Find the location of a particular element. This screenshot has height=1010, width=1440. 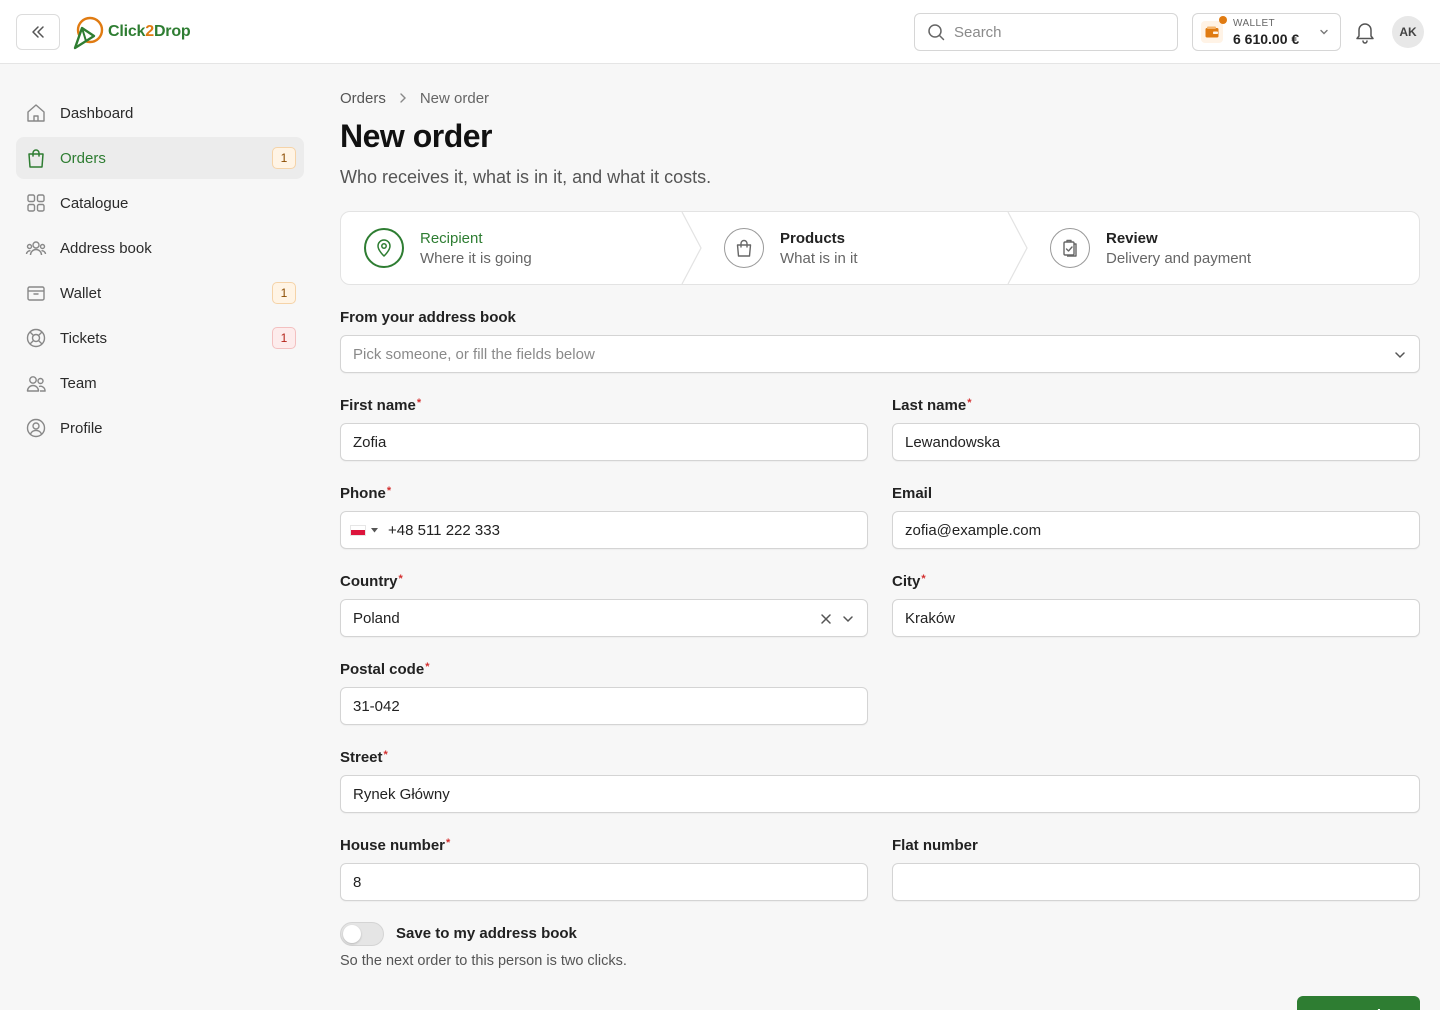

country-code-picker is located at coordinates (364, 530).